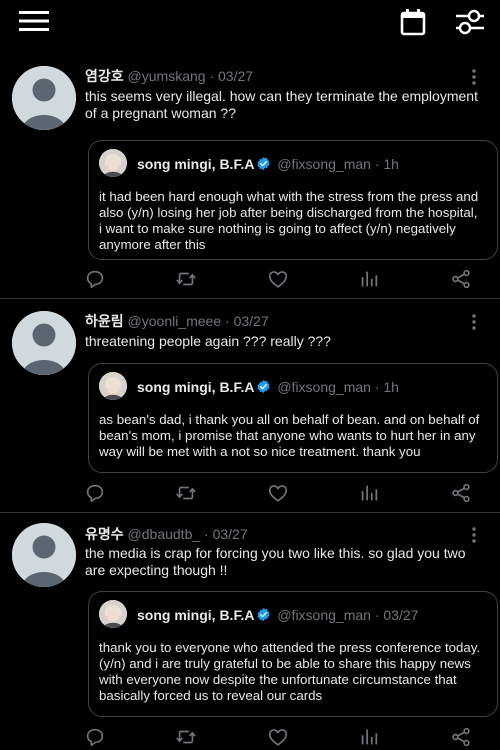  I want to click on tweet-header: 염강호 @yumskang · 03/27, so click(169, 76).